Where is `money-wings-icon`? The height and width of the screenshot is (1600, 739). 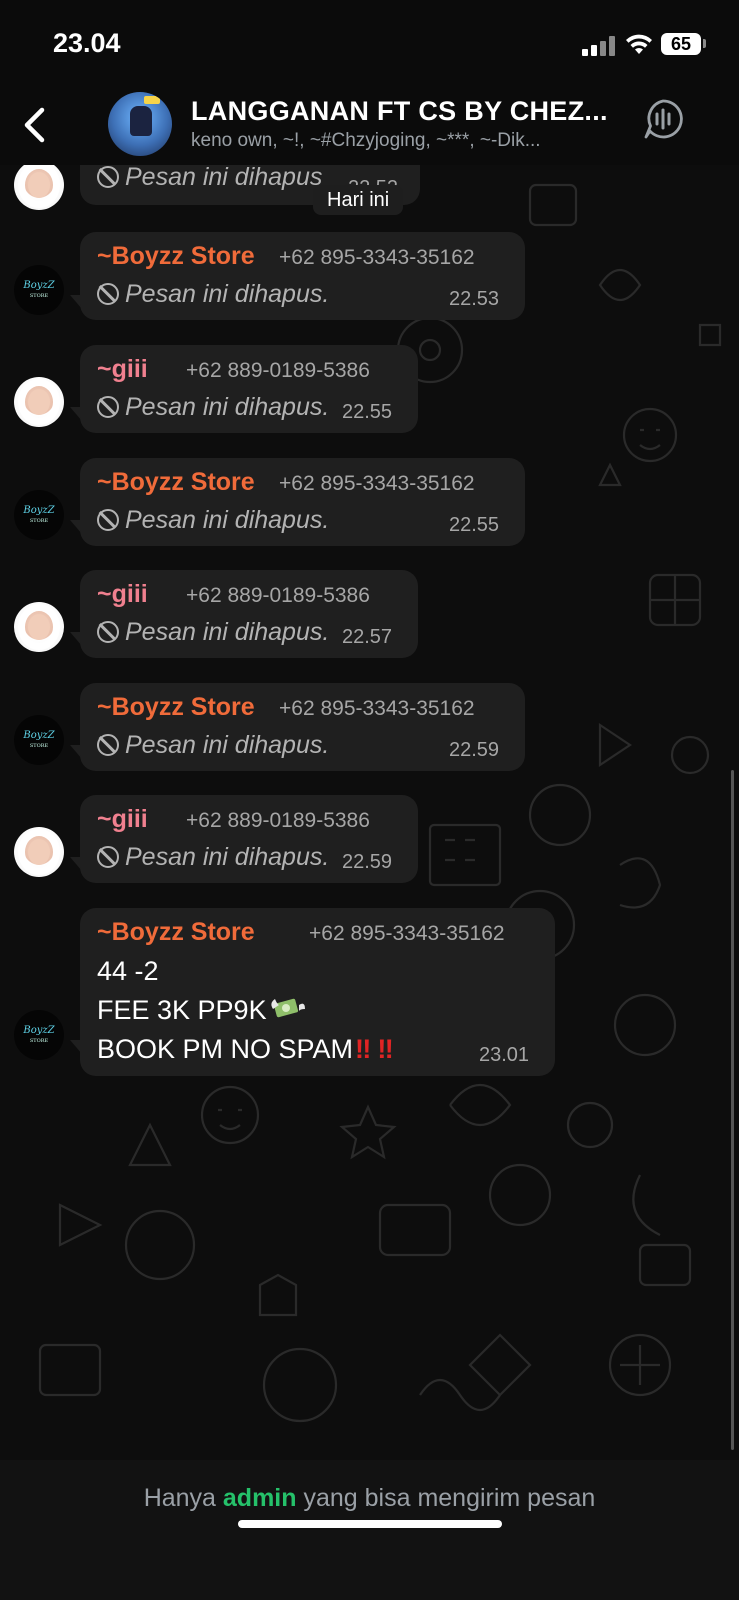
money-wings-icon is located at coordinates (287, 1009).